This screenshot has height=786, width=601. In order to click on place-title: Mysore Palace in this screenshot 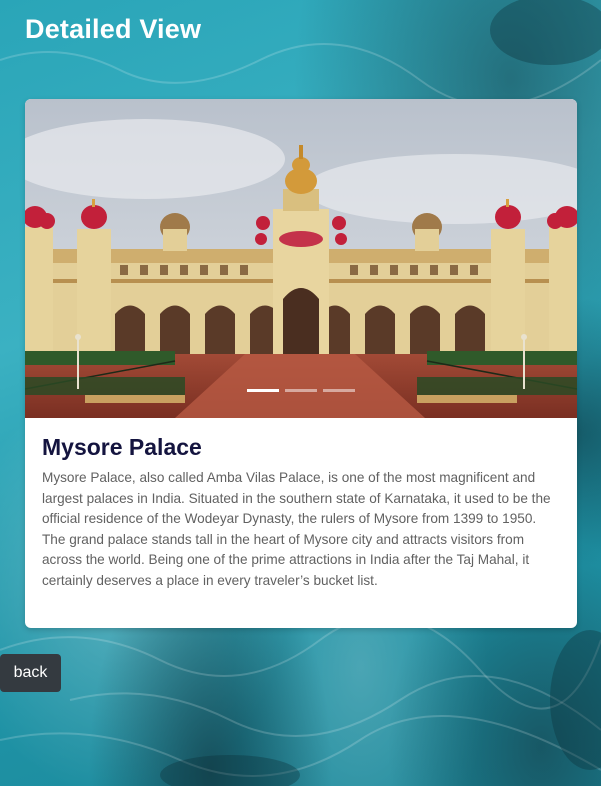, I will do `click(122, 447)`.